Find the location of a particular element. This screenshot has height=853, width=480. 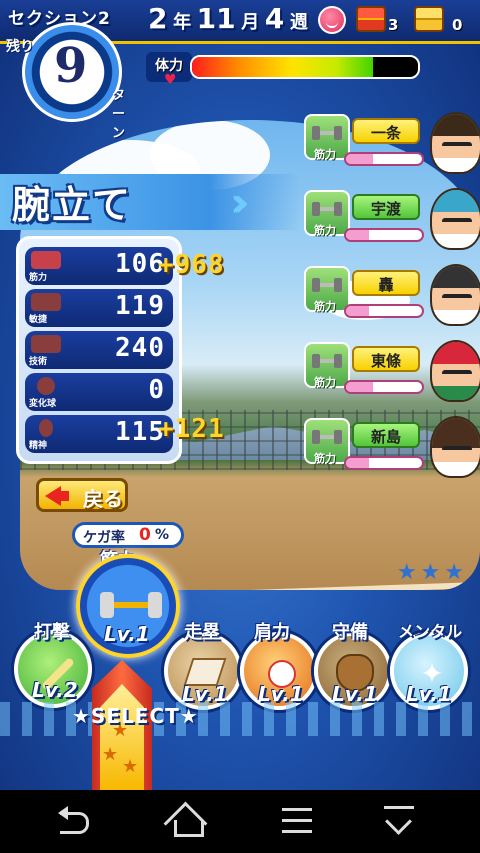

partner-name: 轟 is located at coordinates (386, 285).